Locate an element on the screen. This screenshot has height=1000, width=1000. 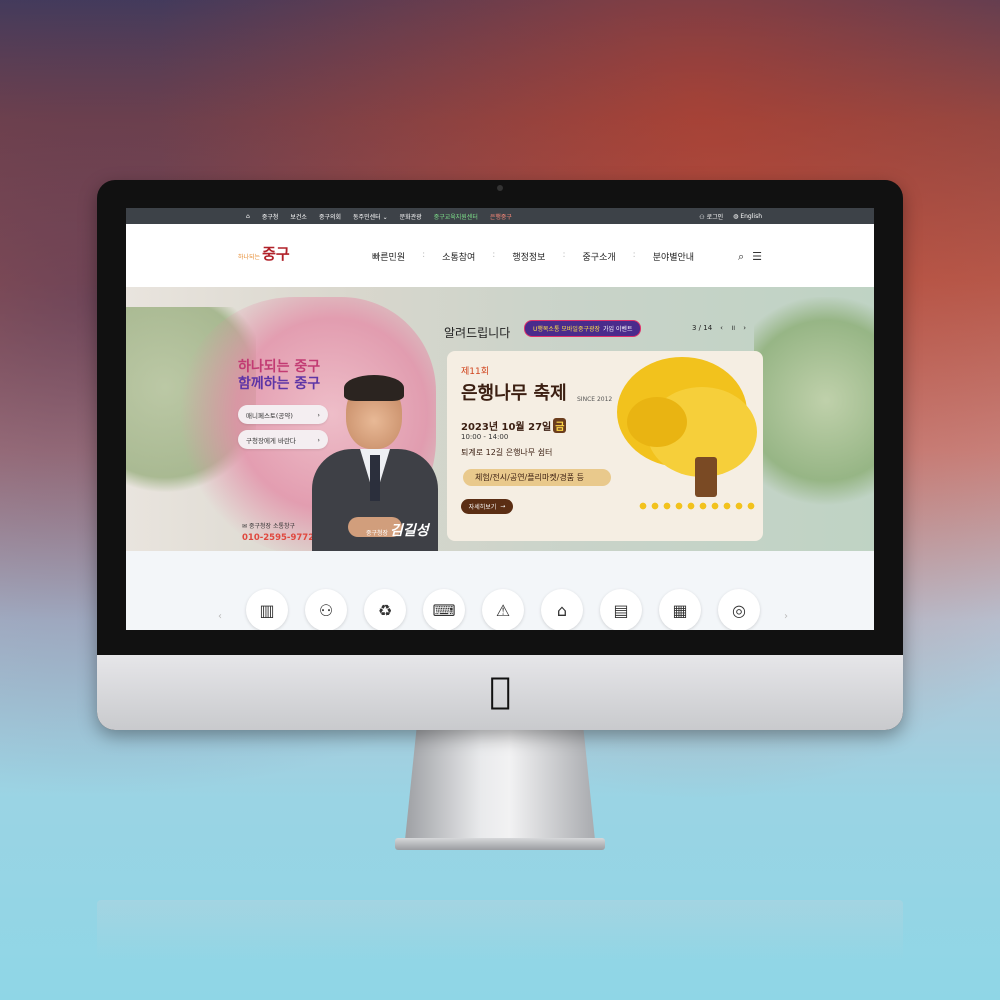
main-navigation: 빠른민원: 소통참여: 행정정보: 중구소개: 분야별안내 is located at coordinates (533, 256).